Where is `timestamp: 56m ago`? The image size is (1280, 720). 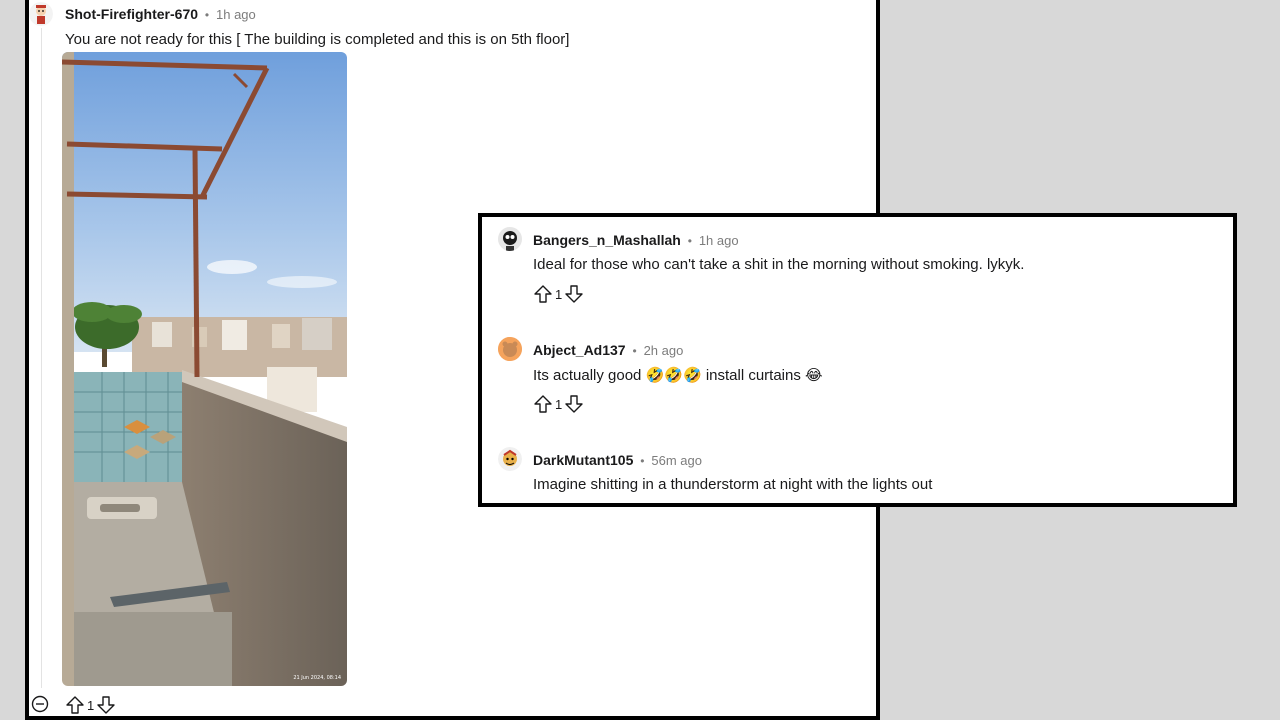
timestamp: 56m ago is located at coordinates (676, 460).